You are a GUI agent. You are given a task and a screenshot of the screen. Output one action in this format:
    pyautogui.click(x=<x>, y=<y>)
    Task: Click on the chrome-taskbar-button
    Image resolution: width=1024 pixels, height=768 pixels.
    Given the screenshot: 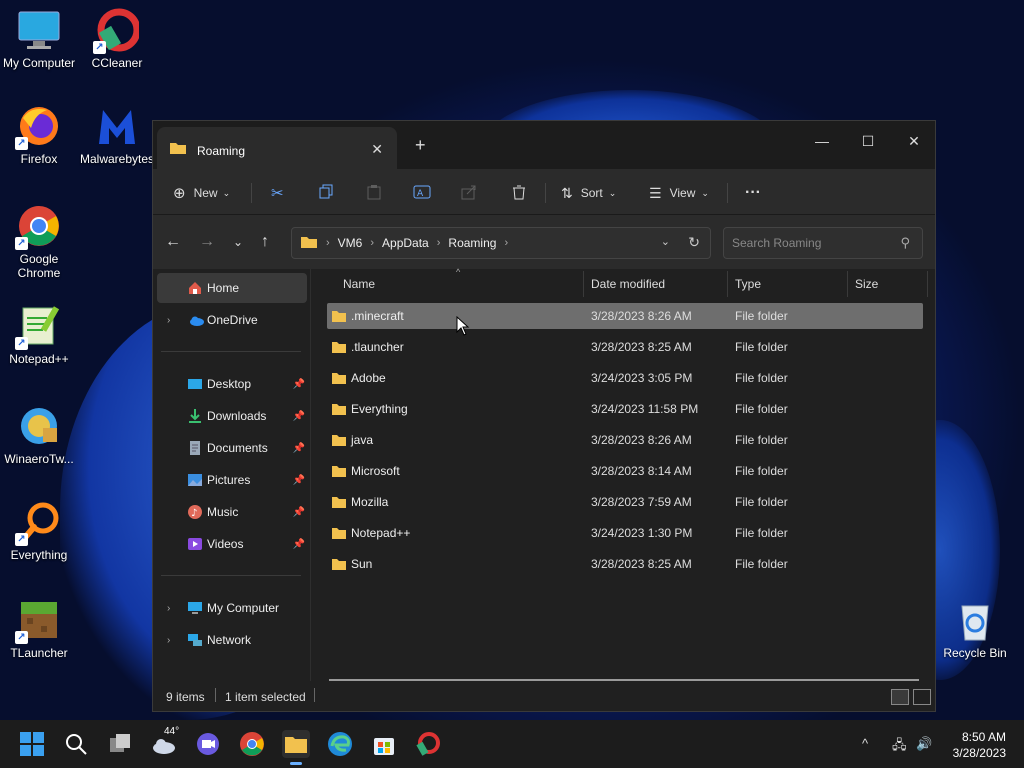 What is the action you would take?
    pyautogui.click(x=252, y=744)
    